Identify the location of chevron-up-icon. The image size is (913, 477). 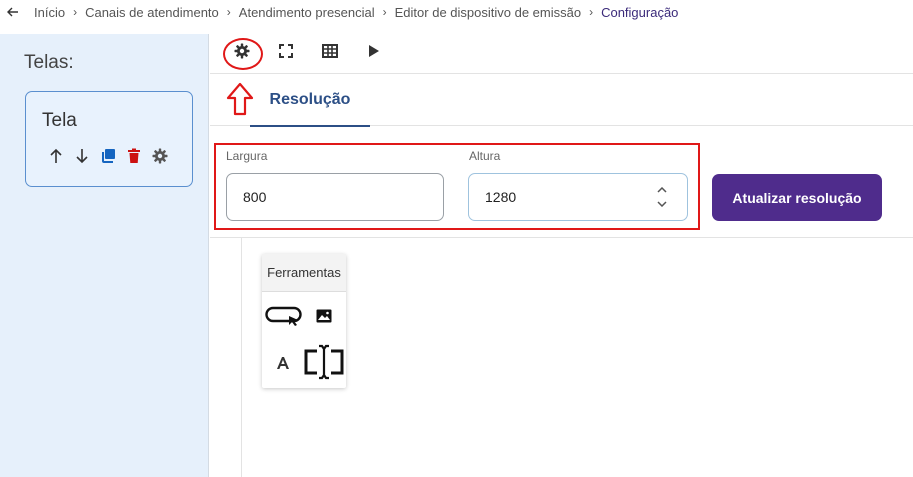
(662, 190).